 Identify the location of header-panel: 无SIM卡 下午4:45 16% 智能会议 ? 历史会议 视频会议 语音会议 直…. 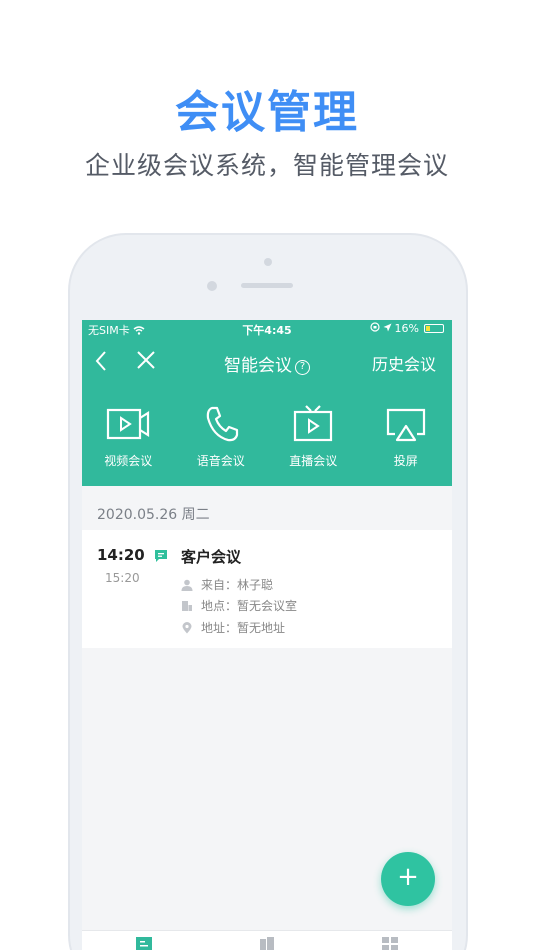
(267, 403).